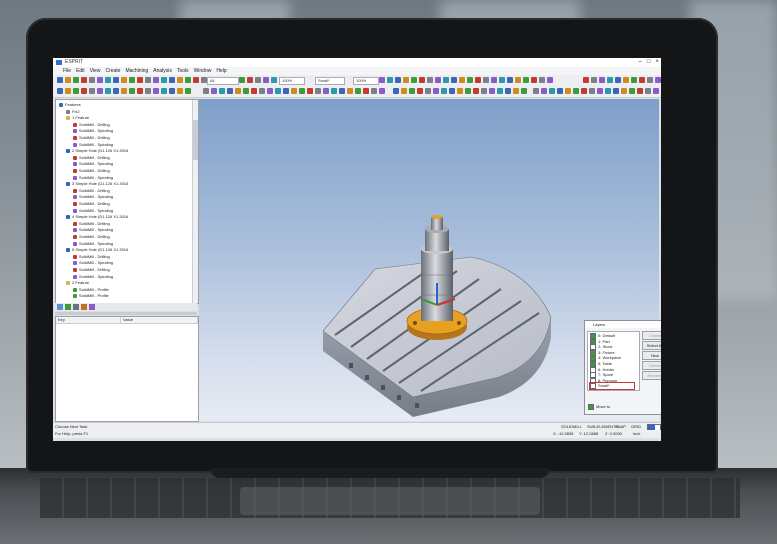 This screenshot has height=544, width=777. What do you see at coordinates (651, 365) in the screenshot?
I see `delete-button: Delete` at bounding box center [651, 365].